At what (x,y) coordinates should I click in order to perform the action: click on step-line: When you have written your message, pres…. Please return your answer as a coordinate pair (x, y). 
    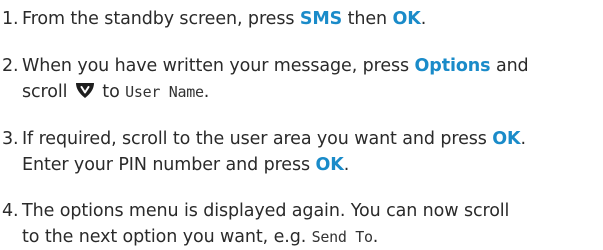
    Looking at the image, I should click on (312, 66).